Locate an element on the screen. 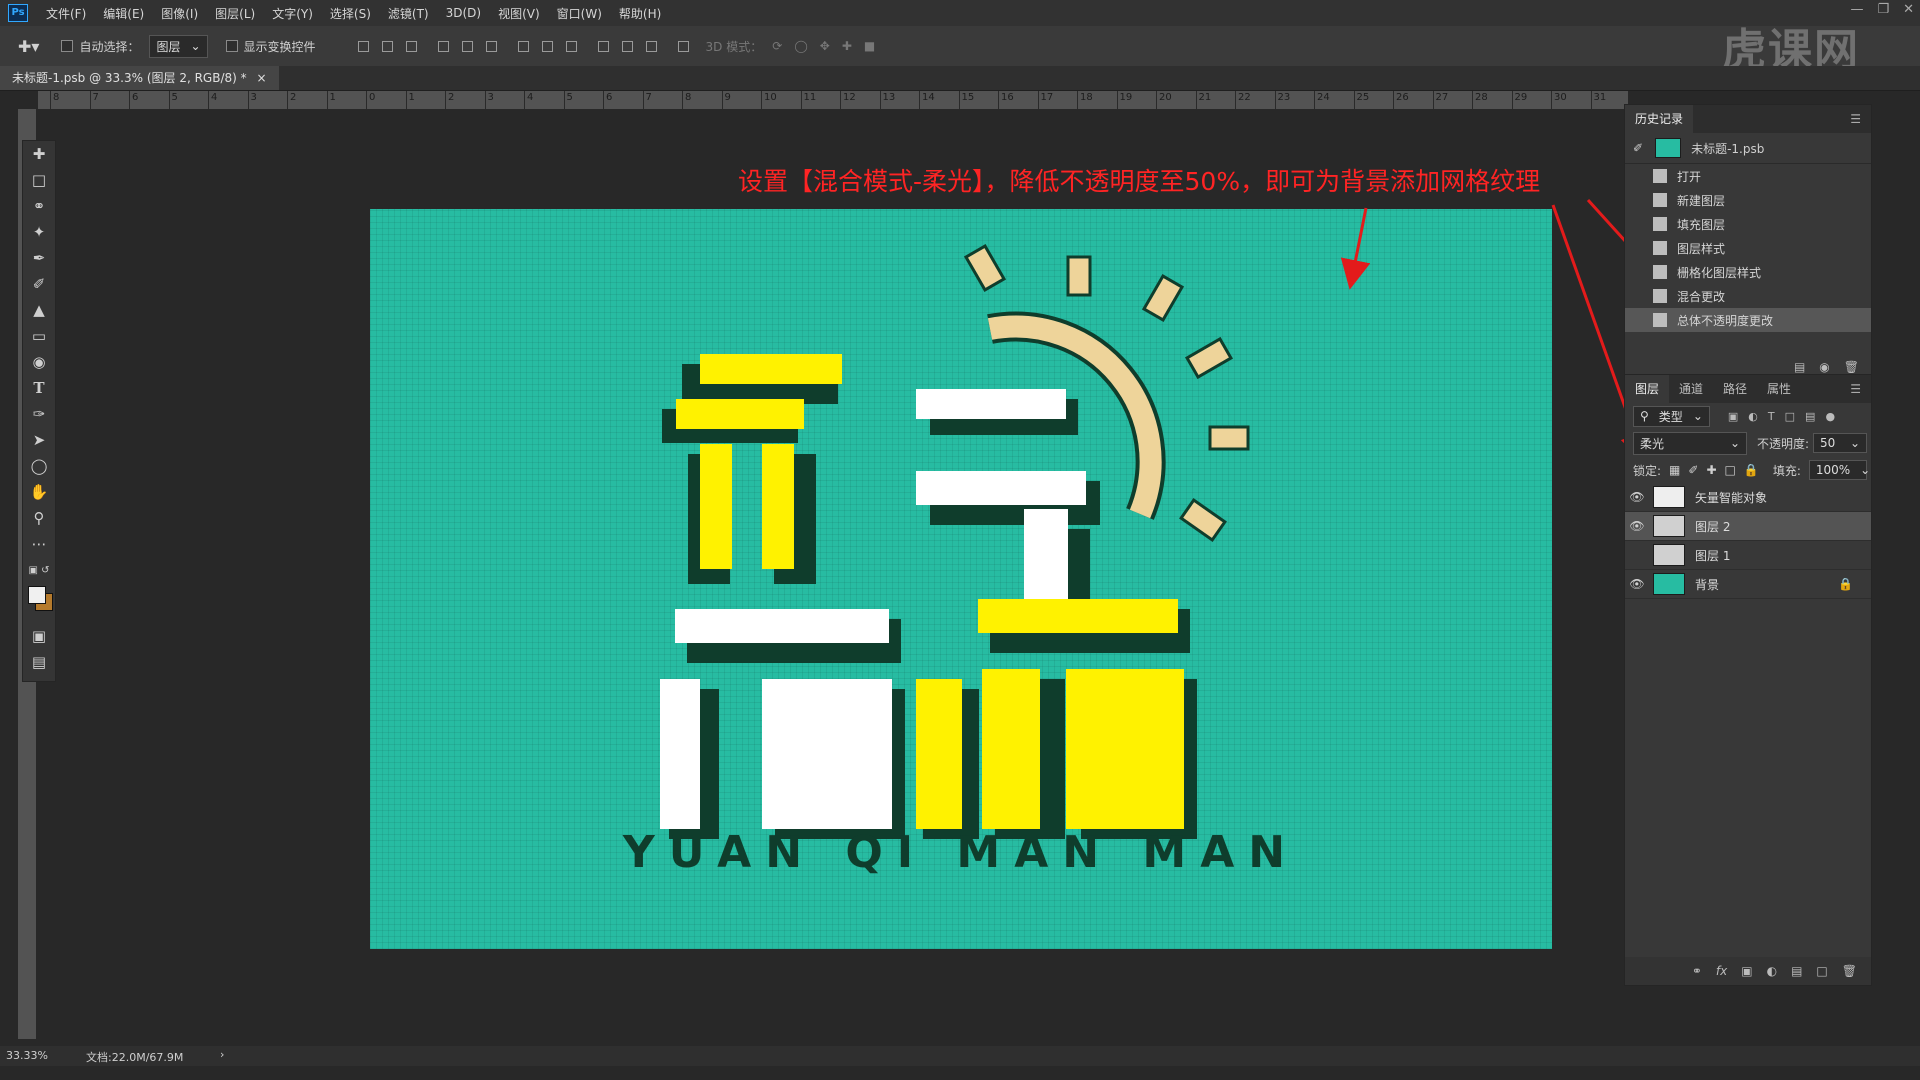 The width and height of the screenshot is (1920, 1080). tab-paths: 路径 is located at coordinates (1735, 389).